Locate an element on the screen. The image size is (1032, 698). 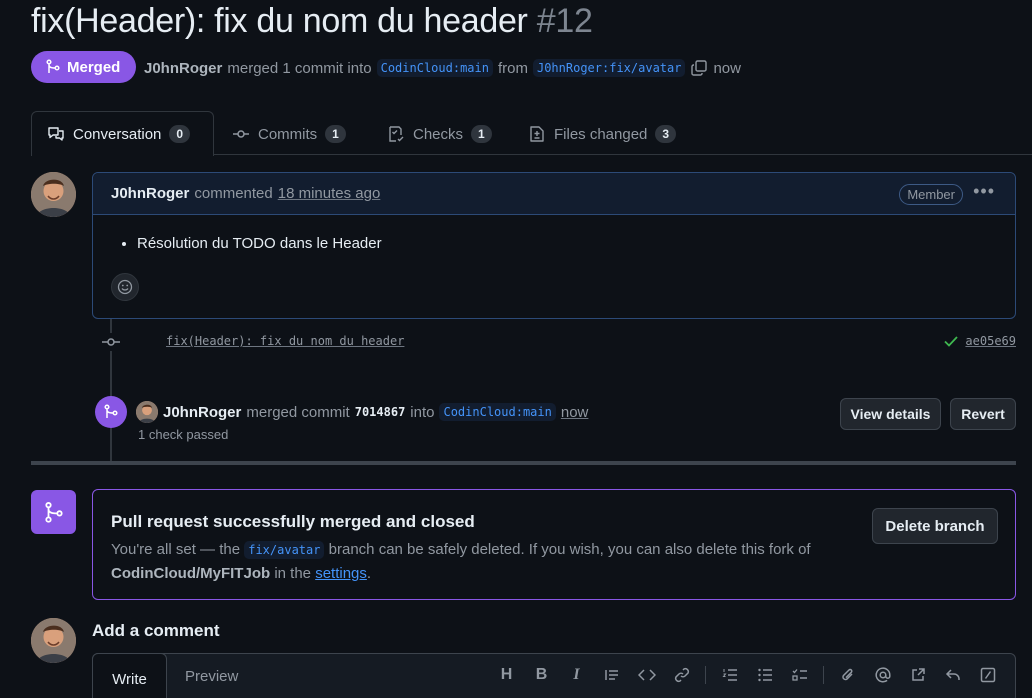
revert-button: Revert is located at coordinates (983, 414).